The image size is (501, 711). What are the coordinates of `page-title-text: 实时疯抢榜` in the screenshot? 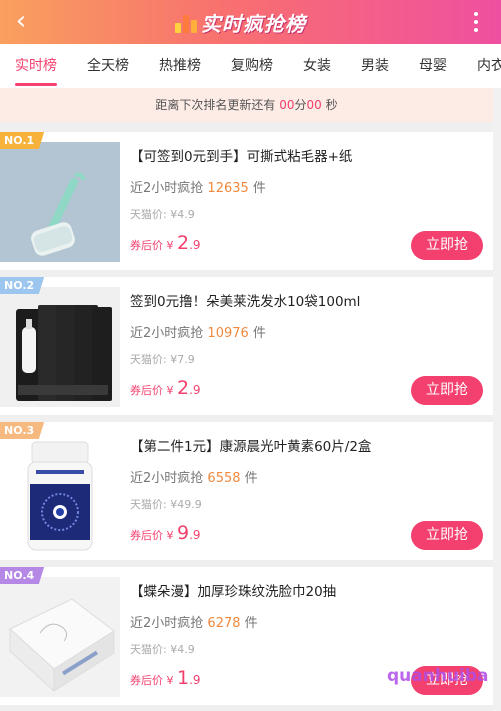 It's located at (253, 23).